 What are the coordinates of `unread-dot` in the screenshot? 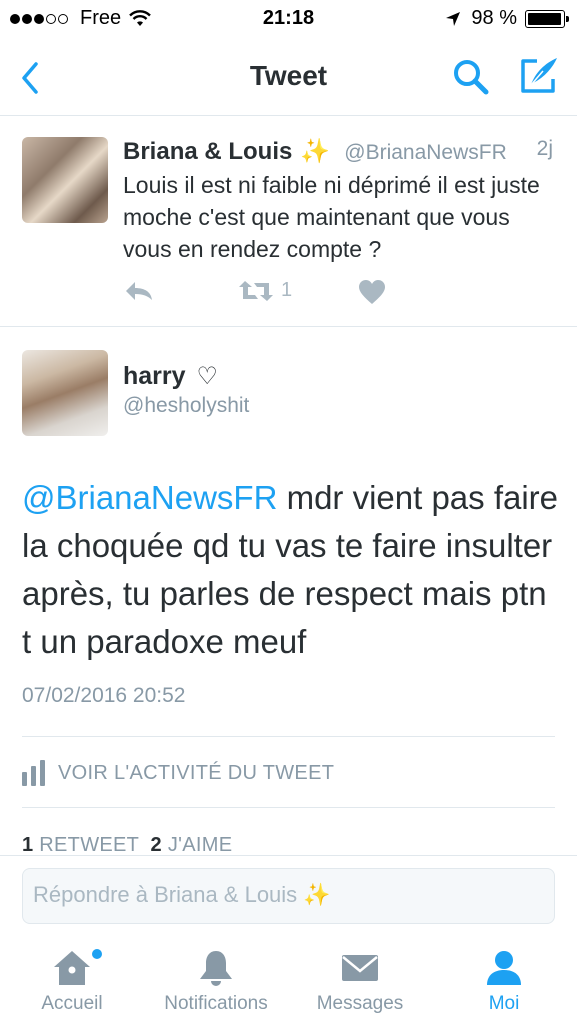 It's located at (97, 954).